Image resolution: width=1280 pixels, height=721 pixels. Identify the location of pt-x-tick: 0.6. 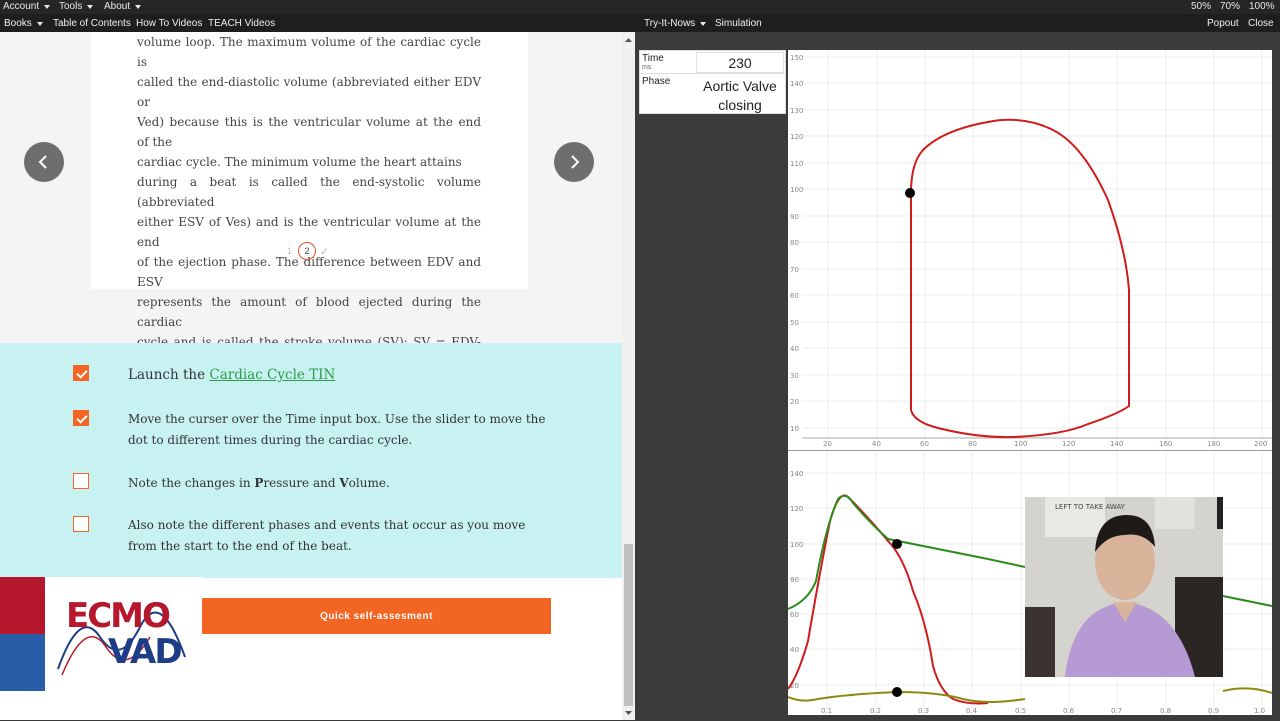
(1069, 711).